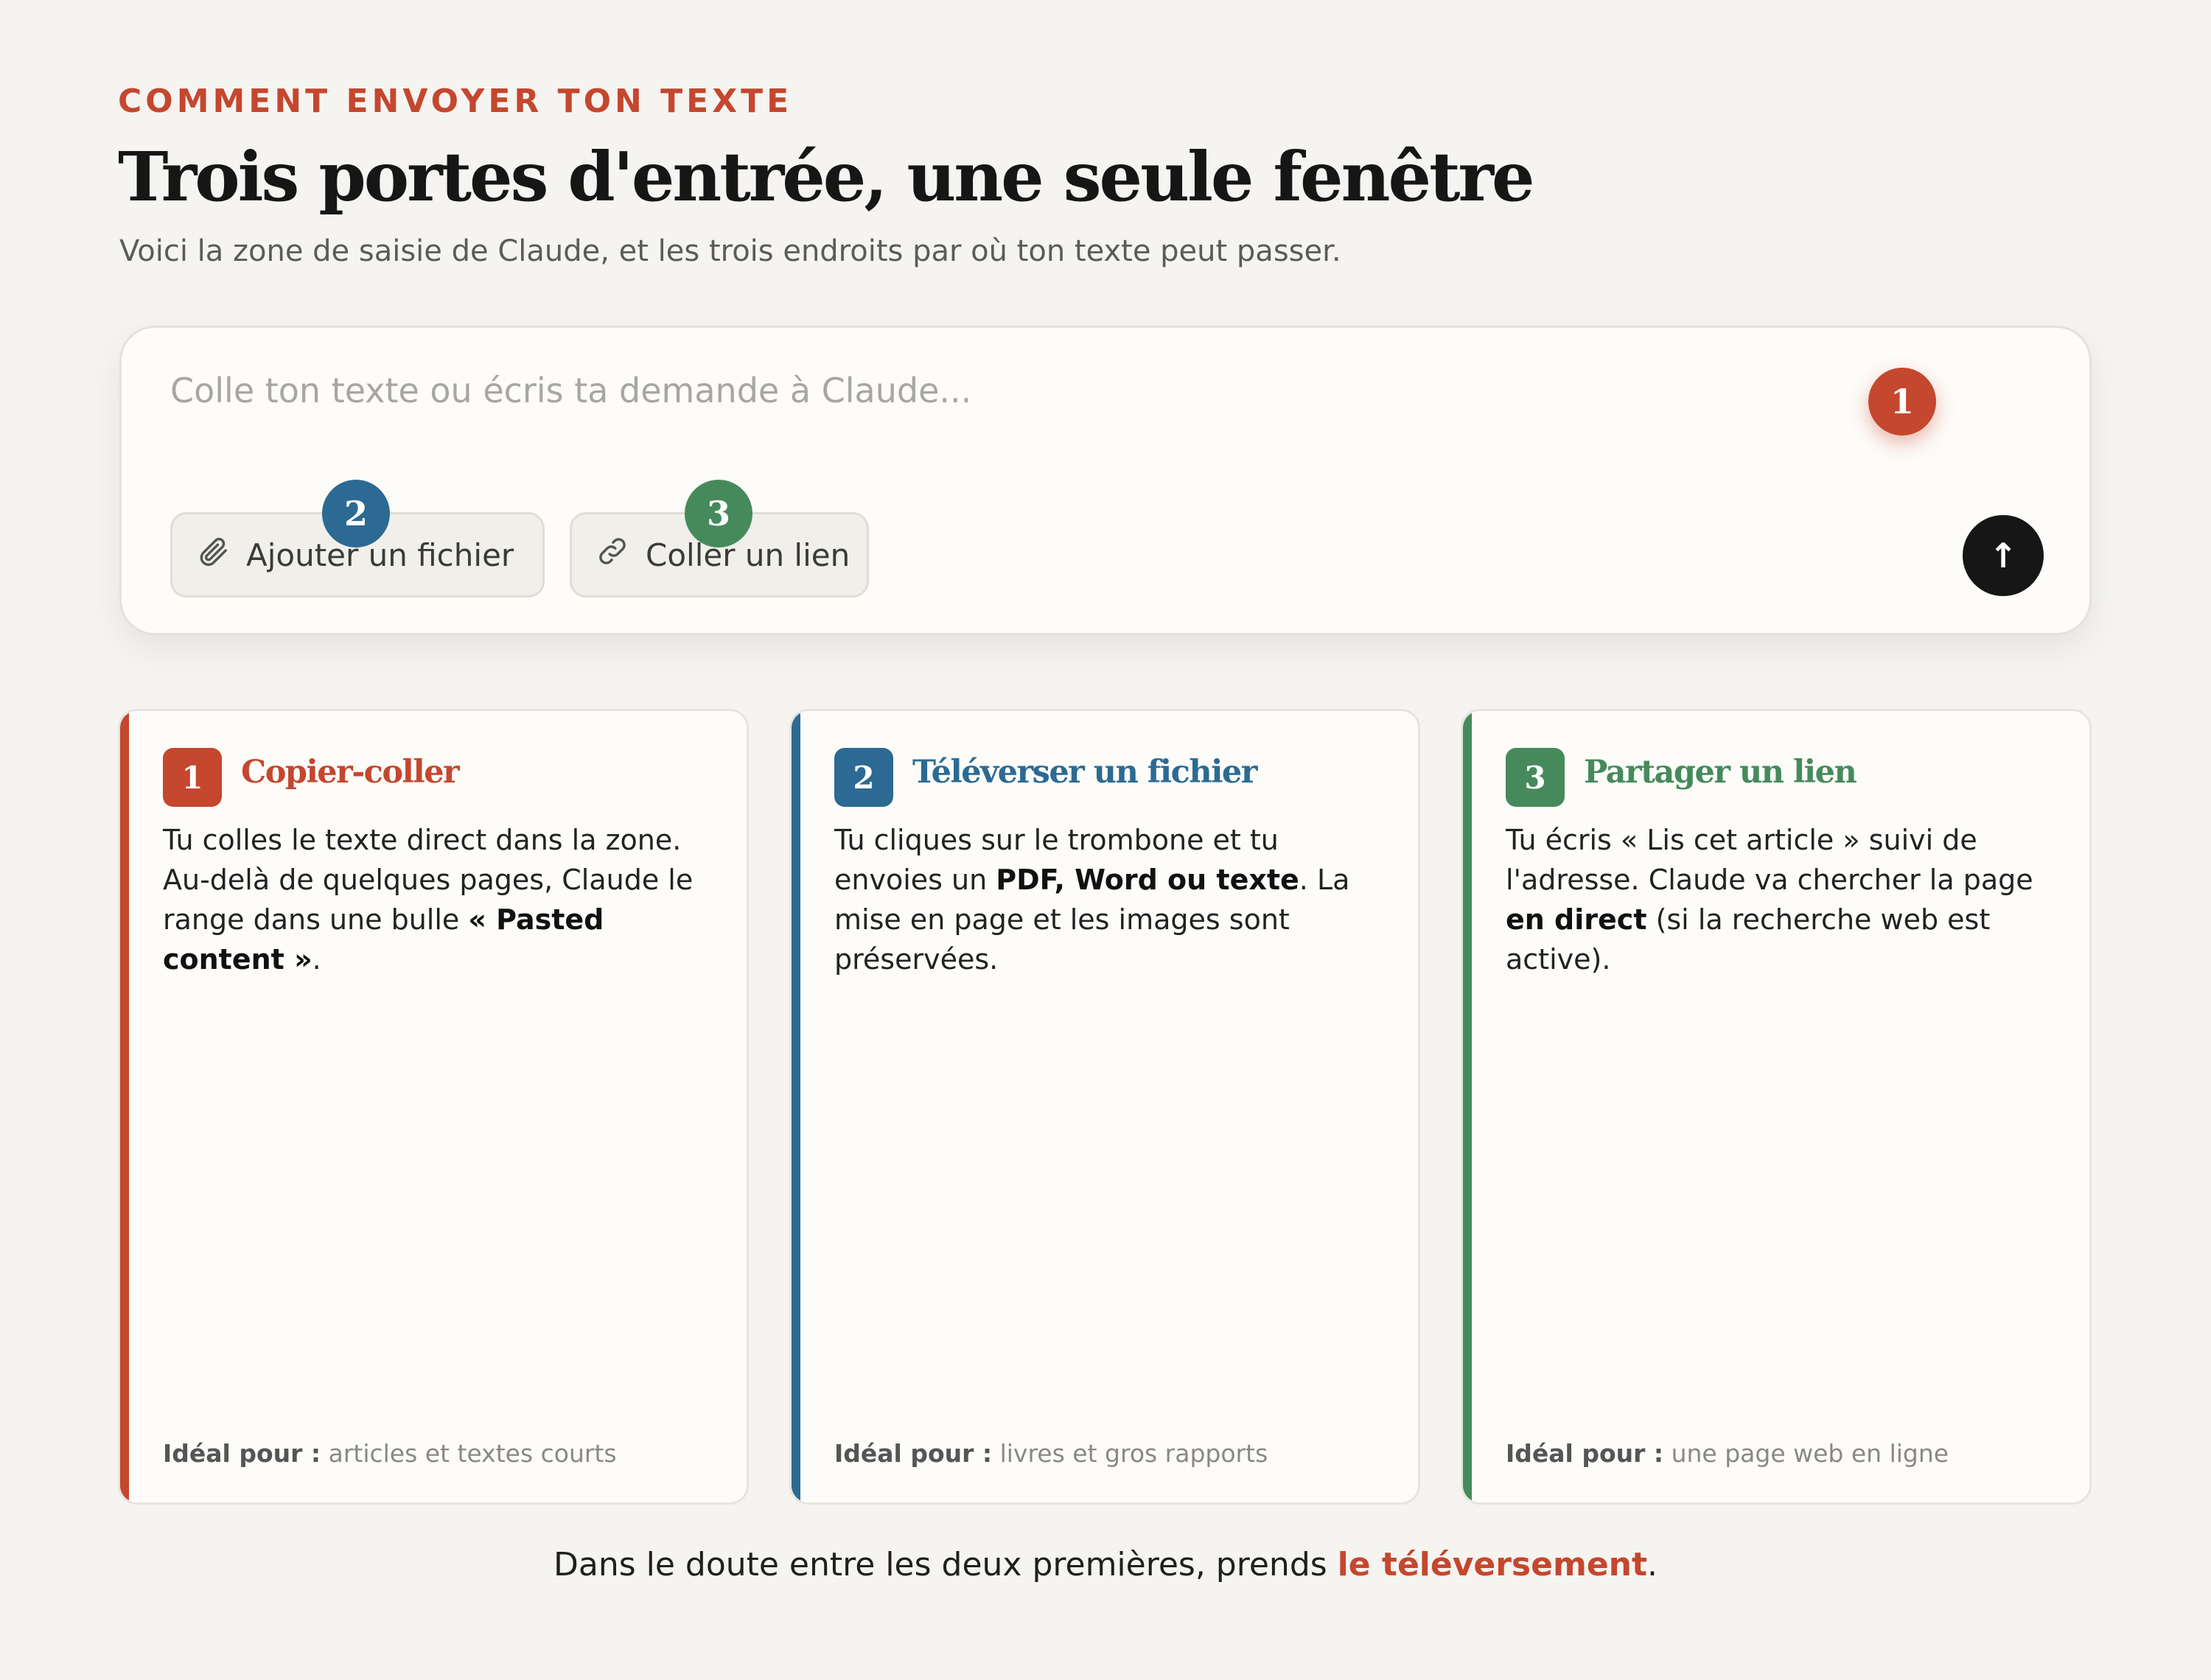 This screenshot has height=1680, width=2211. What do you see at coordinates (350, 772) in the screenshot?
I see `card-title: Copier-coller` at bounding box center [350, 772].